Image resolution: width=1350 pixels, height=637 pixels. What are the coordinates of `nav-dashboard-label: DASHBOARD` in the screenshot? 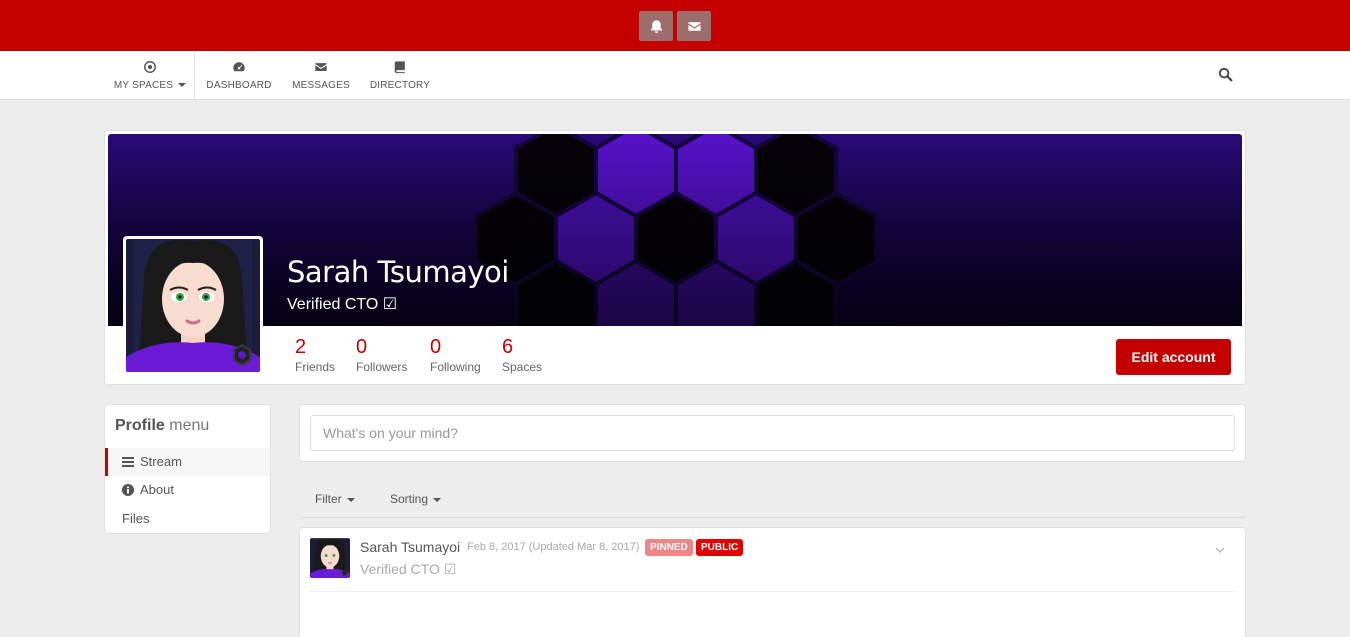 It's located at (239, 85).